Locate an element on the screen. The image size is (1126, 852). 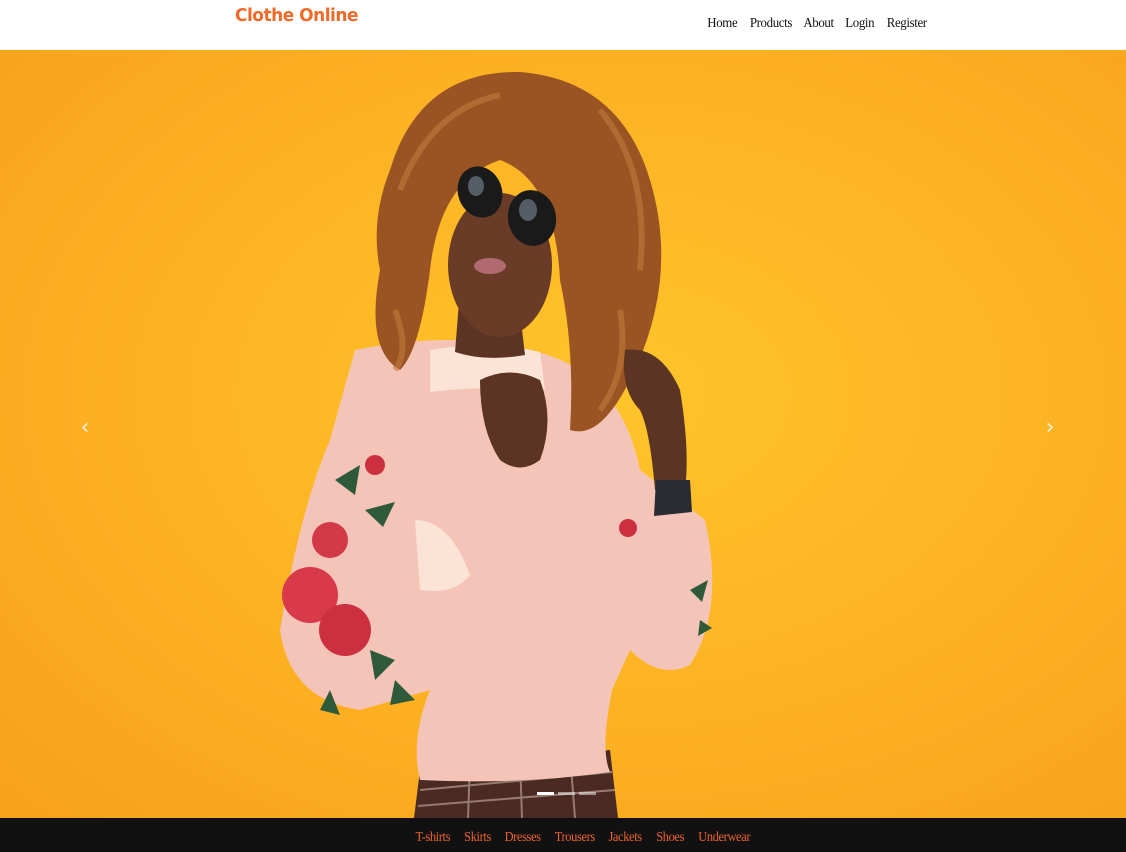
nav-link-home: Home is located at coordinates (722, 24).